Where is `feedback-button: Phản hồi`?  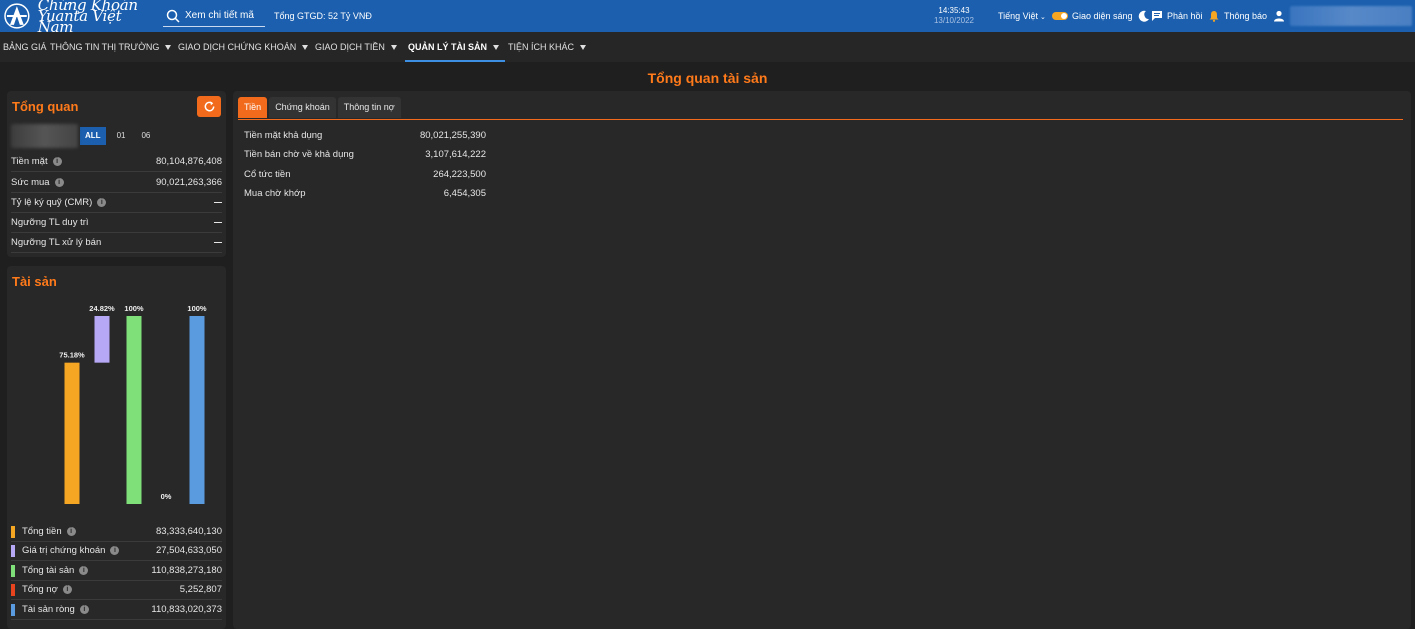 feedback-button: Phản hồi is located at coordinates (1177, 16).